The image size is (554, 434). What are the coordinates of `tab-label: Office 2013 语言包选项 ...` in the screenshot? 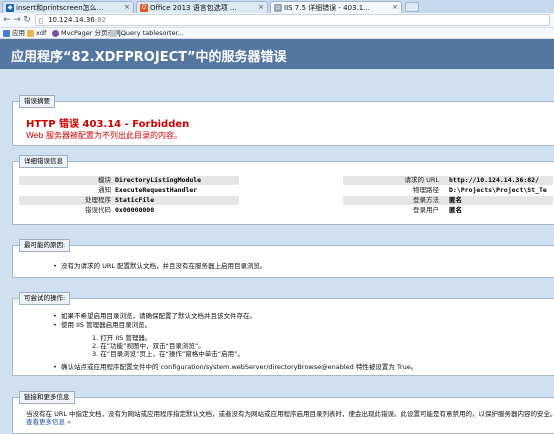 It's located at (193, 8).